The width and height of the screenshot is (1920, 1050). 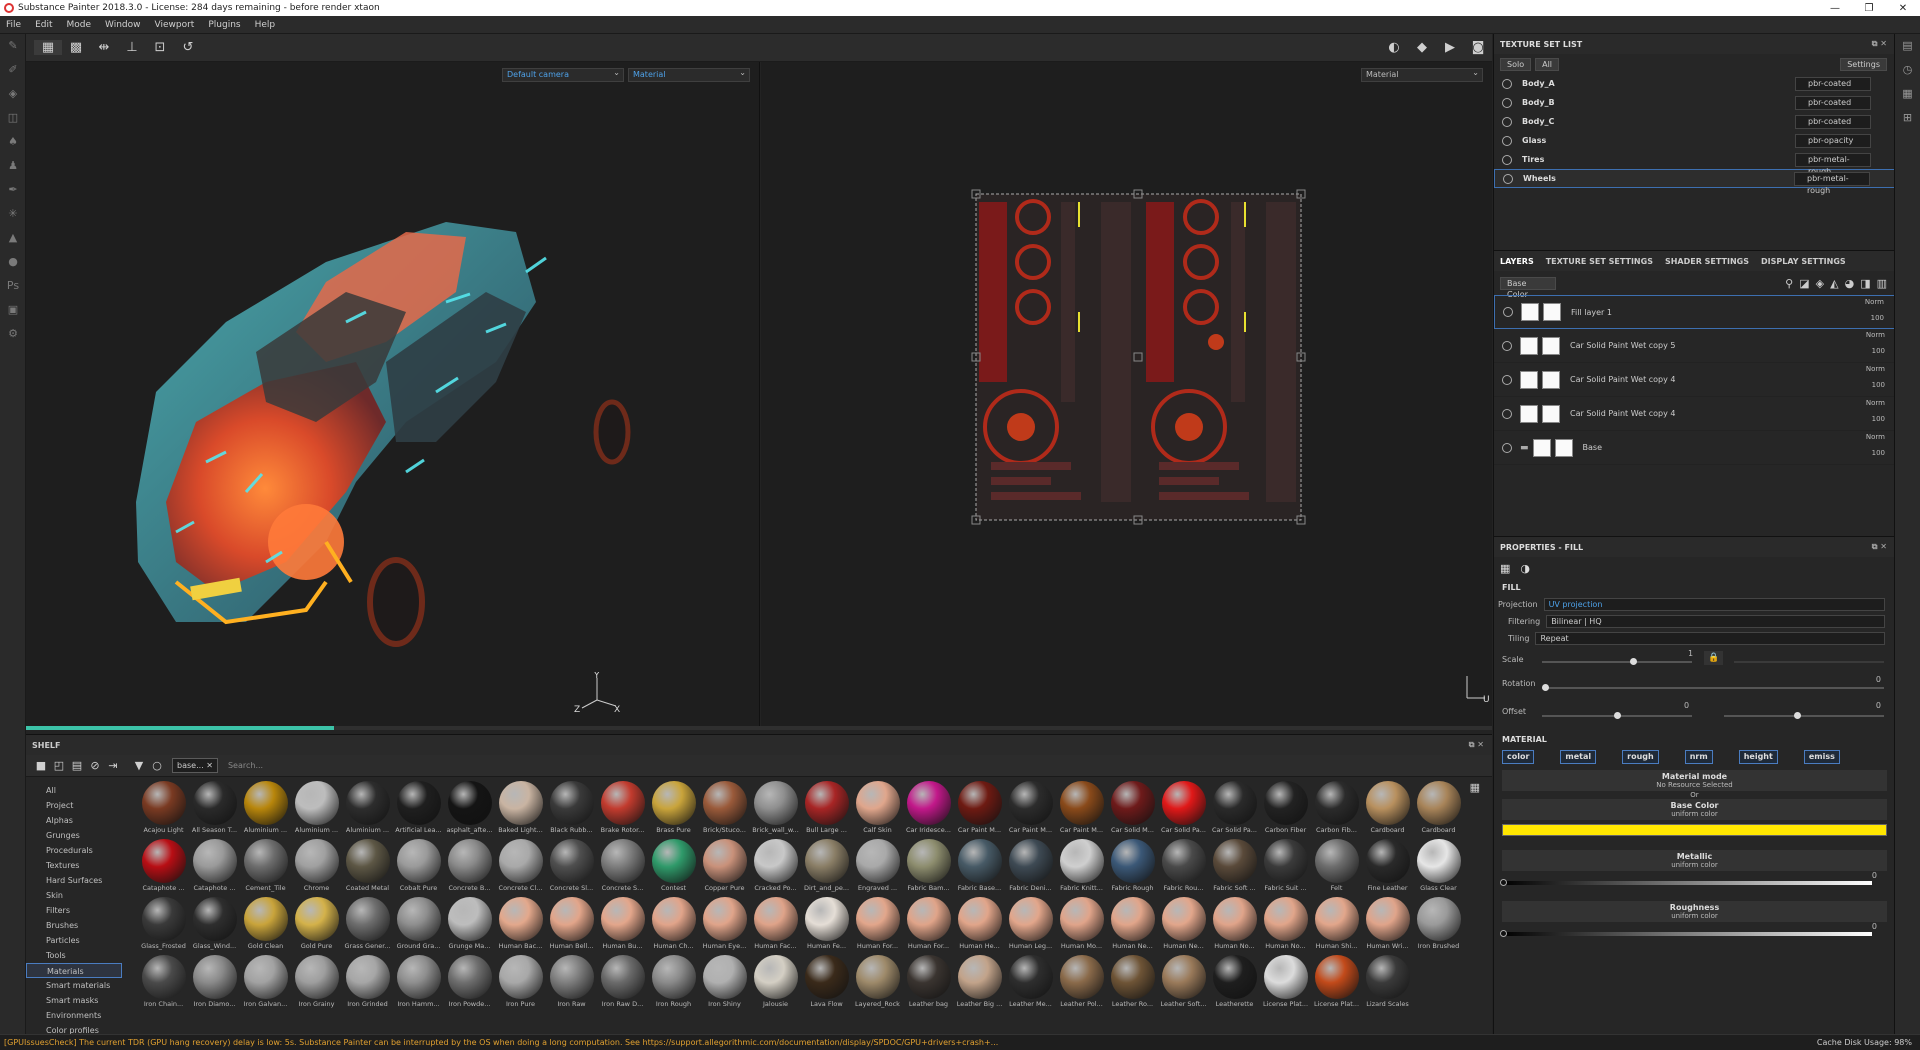 I want to click on material-thumbnail: Iron Grainy, so click(x=316, y=984).